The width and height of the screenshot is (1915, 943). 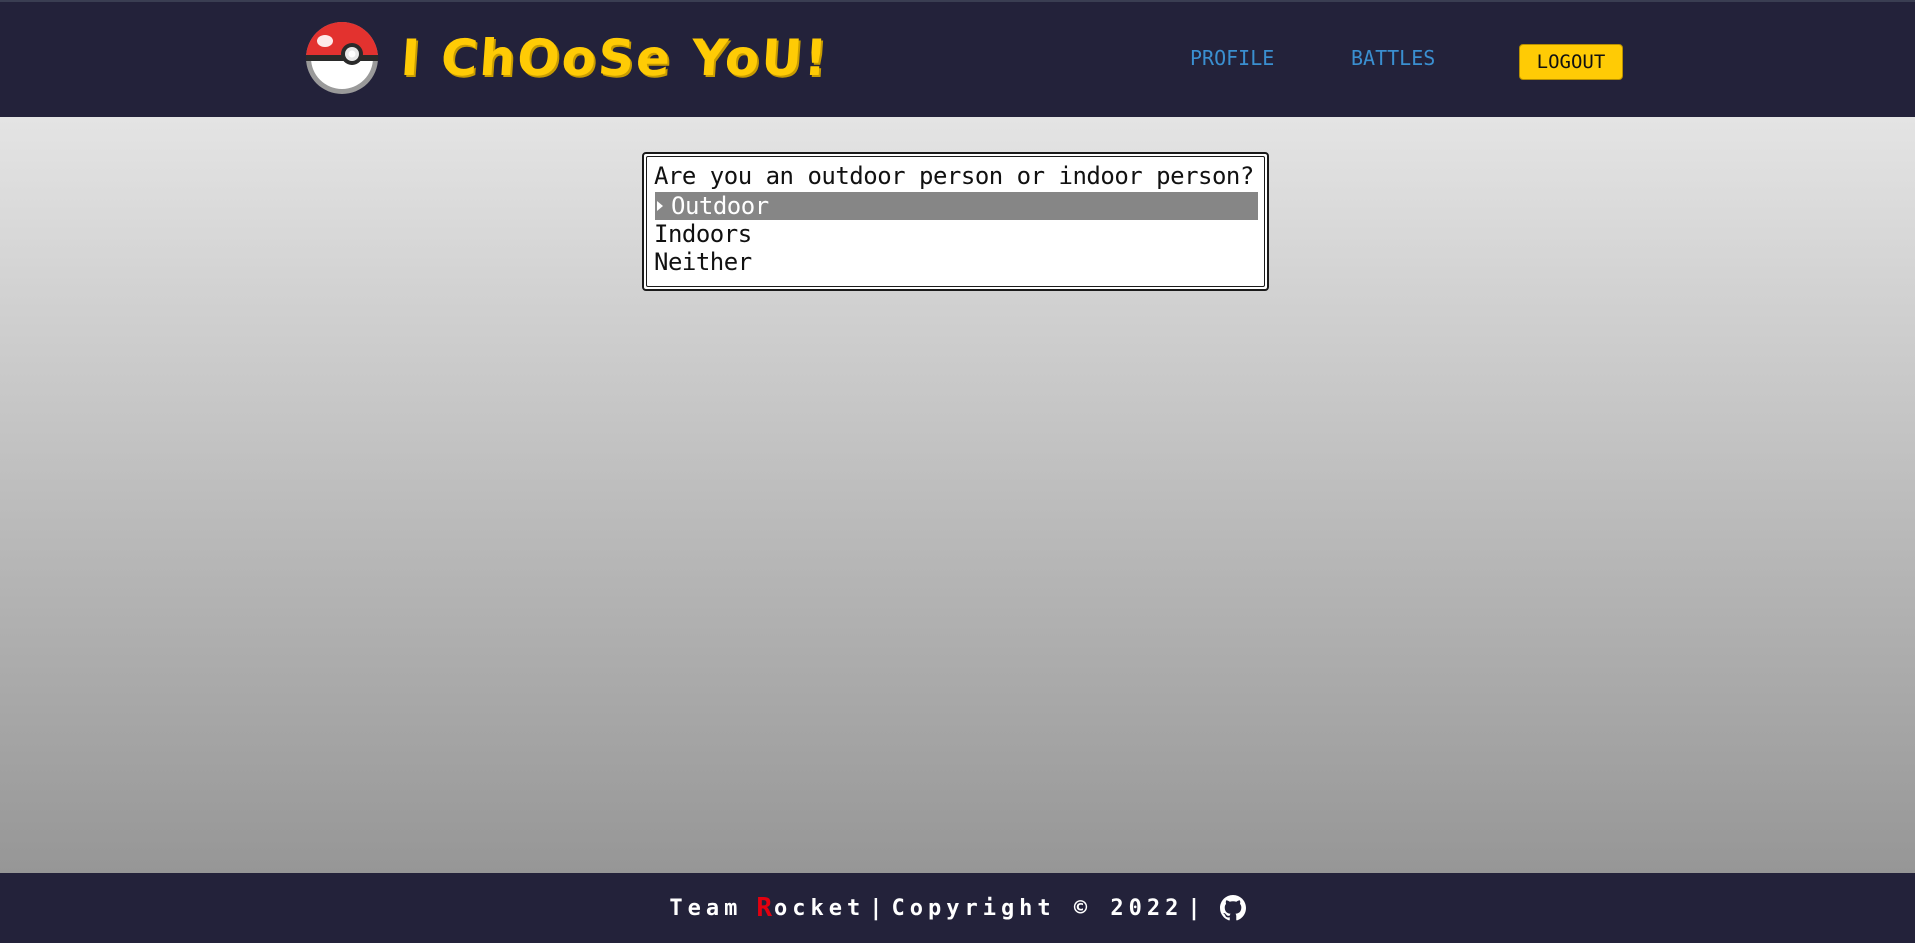 I want to click on team-initial: R, so click(x=764, y=908).